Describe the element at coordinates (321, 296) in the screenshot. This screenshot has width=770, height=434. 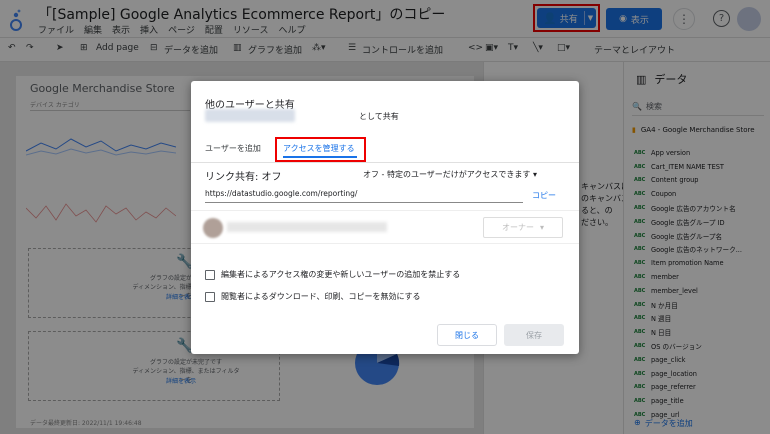
I see `checkbox-label: 閲覧者によるダウンロード、印刷、コピーを無効にする` at that location.